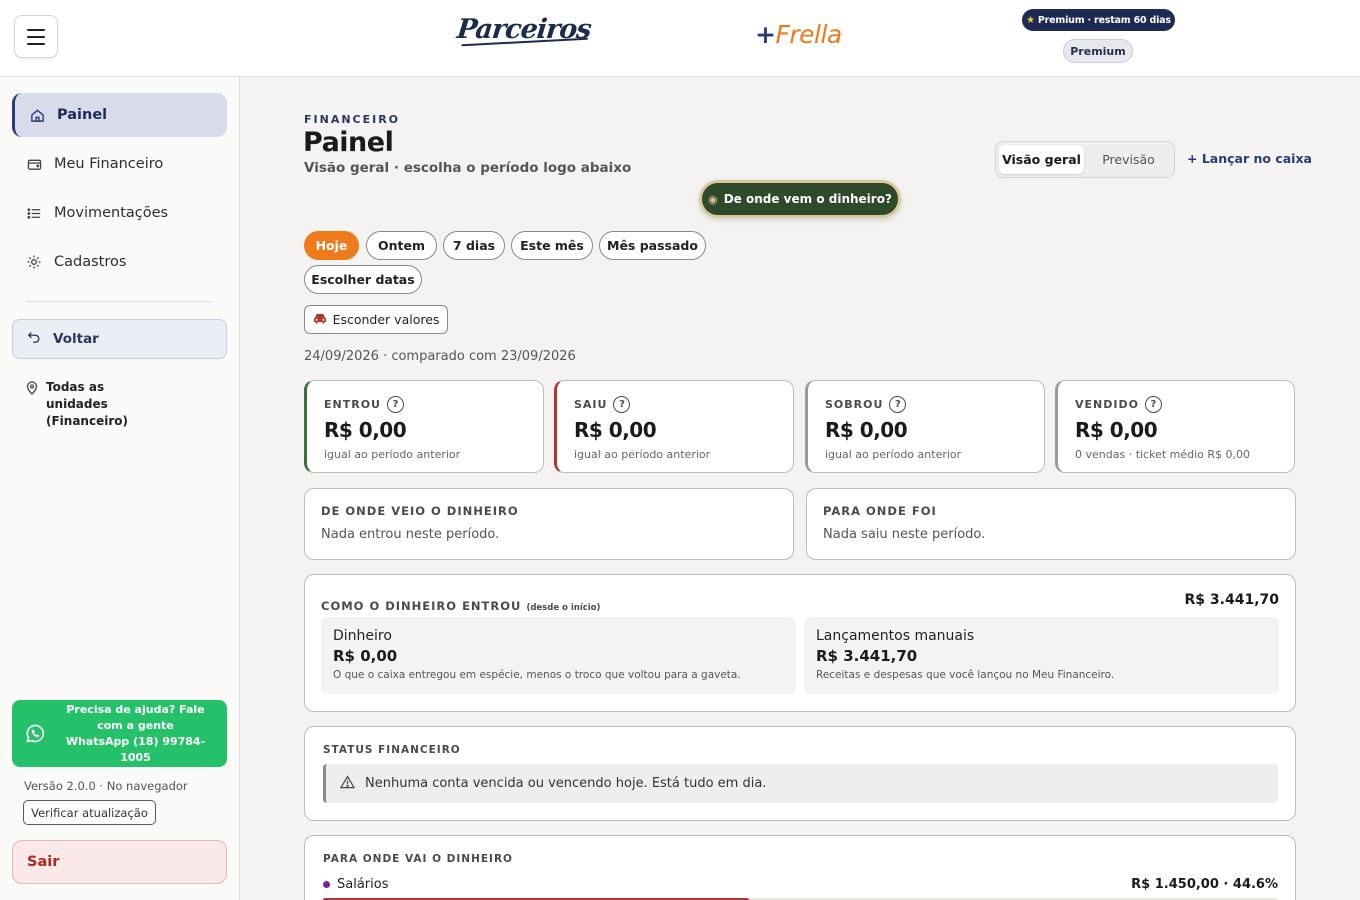 The image size is (1360, 900). Describe the element at coordinates (904, 534) in the screenshot. I see `panel-empty-text: Nada saiu neste período.` at that location.